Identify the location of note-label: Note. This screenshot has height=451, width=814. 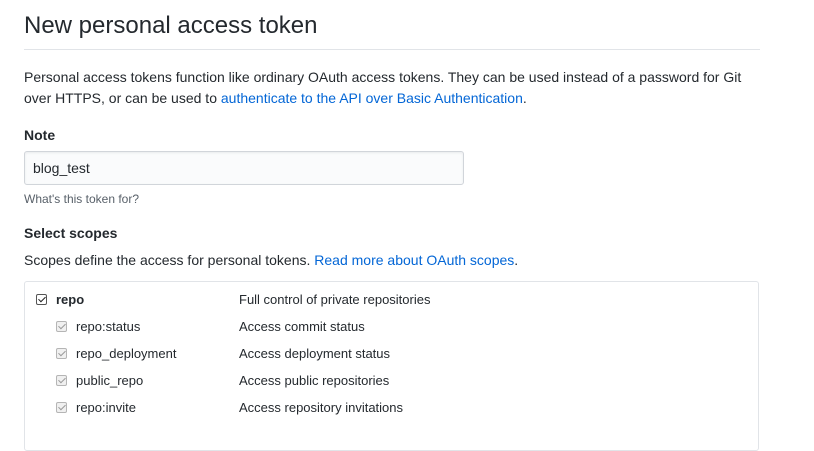
(40, 135).